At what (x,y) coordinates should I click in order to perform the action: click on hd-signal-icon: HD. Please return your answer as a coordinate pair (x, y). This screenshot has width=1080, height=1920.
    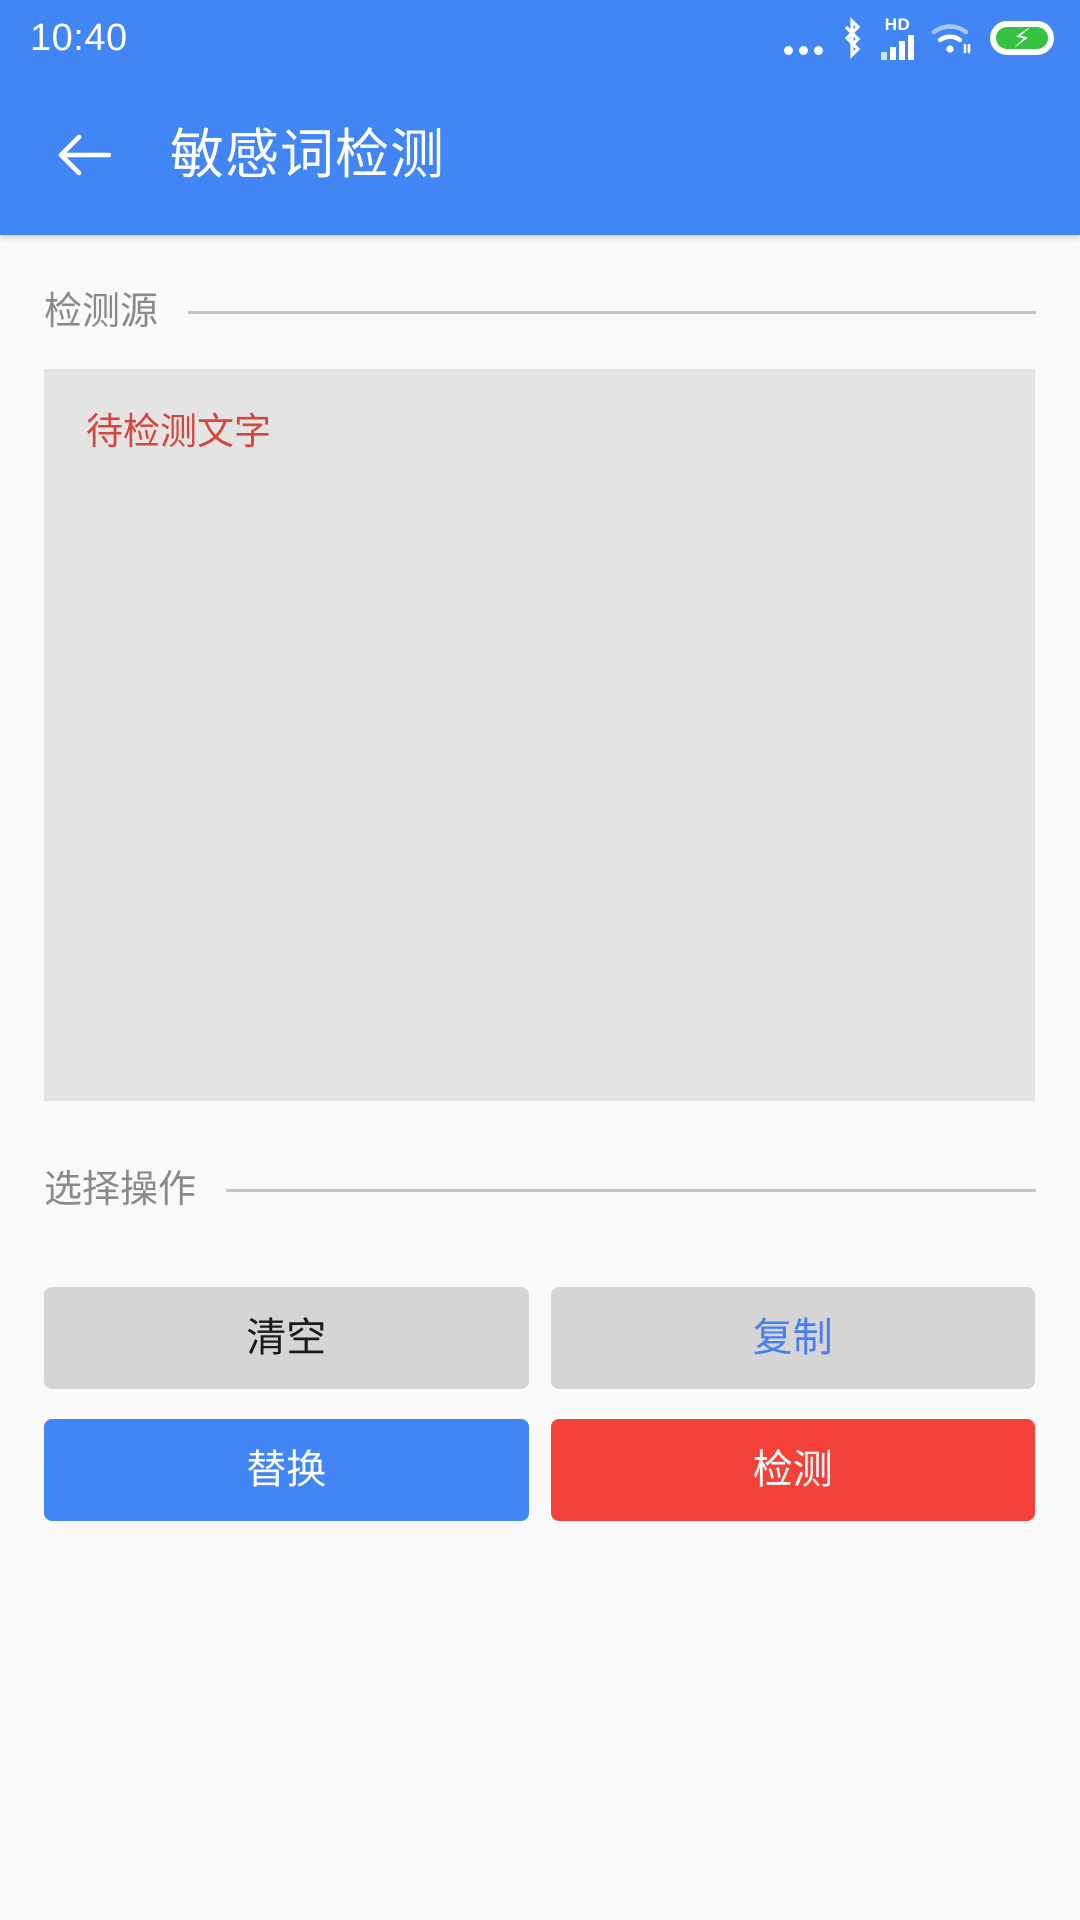
    Looking at the image, I should click on (897, 38).